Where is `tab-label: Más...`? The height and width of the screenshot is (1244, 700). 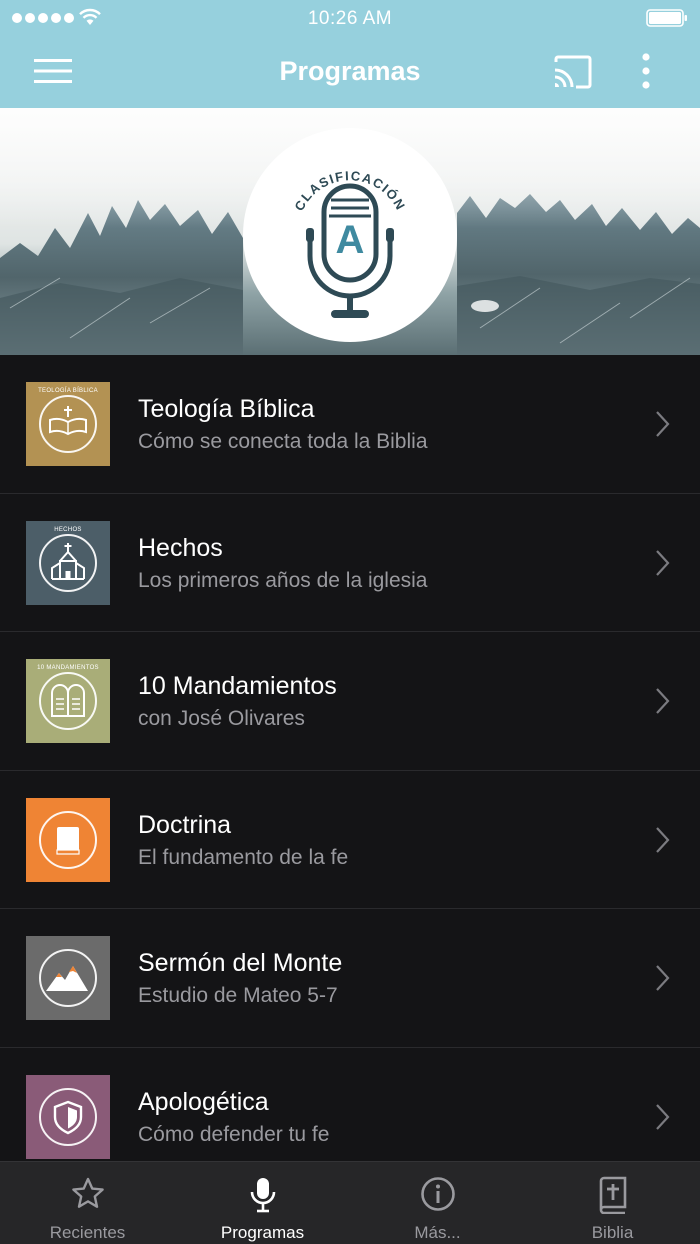
tab-label: Más... is located at coordinates (437, 1232).